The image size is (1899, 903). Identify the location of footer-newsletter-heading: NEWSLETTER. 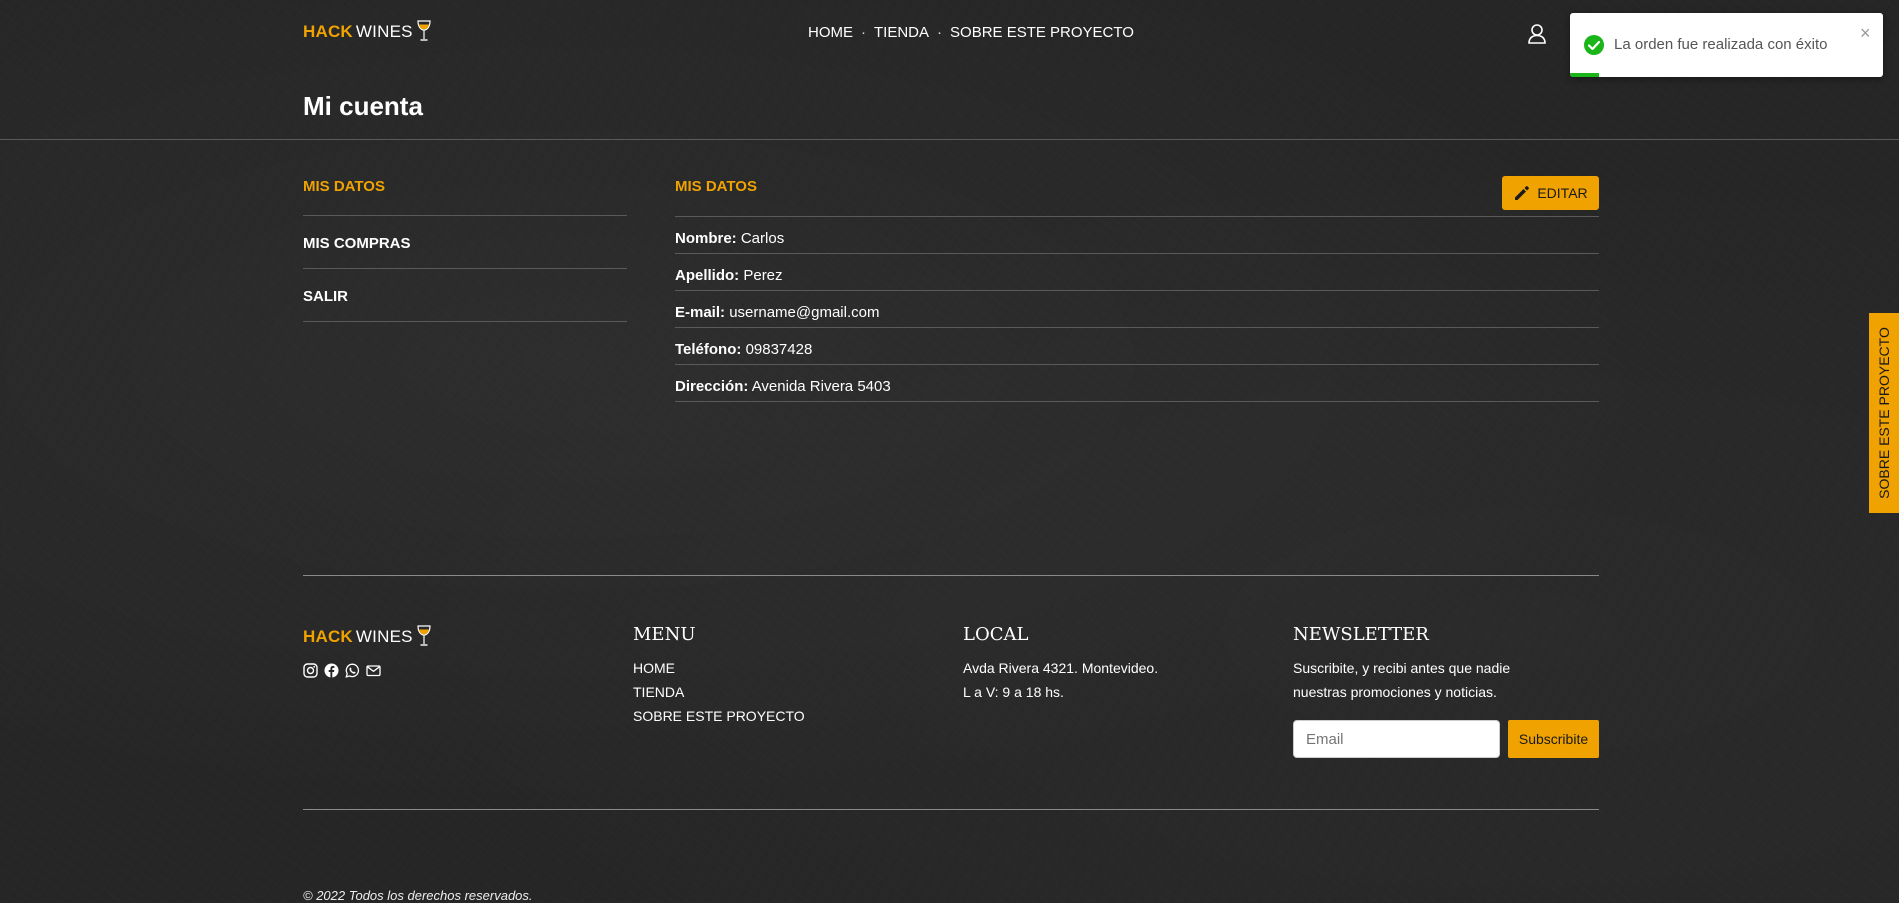
(1361, 634).